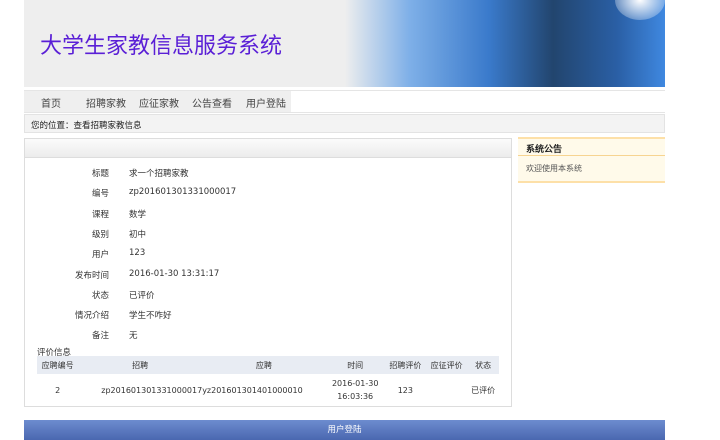 This screenshot has height=440, width=720. Describe the element at coordinates (138, 214) in the screenshot. I see `detail-value: 数学` at that location.